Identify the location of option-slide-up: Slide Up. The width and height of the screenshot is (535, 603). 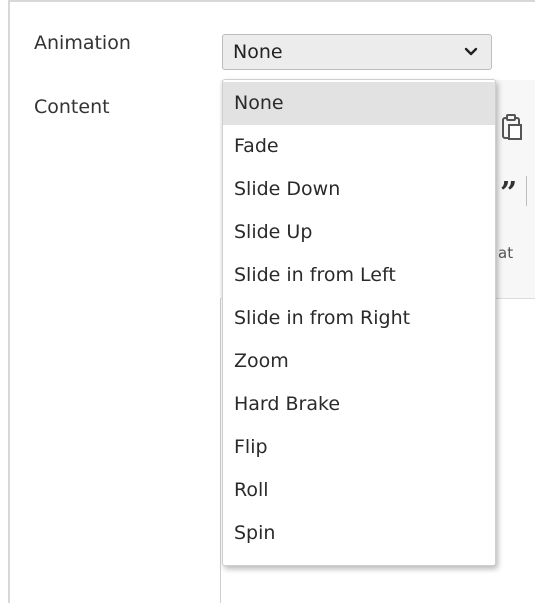
(359, 232).